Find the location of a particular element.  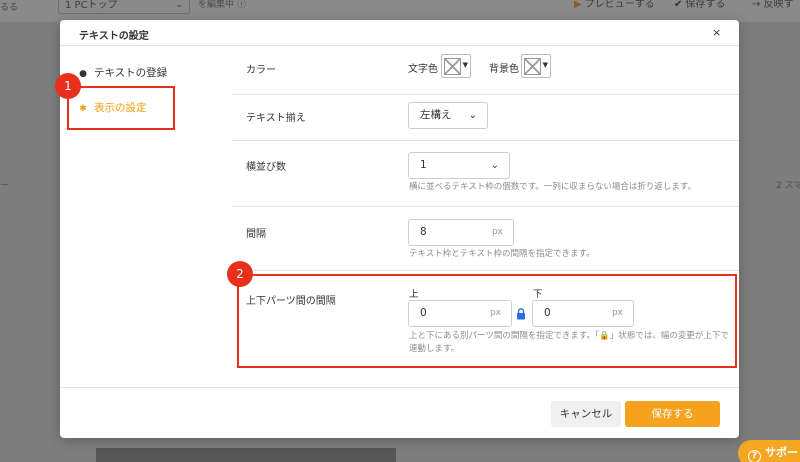

annotation-badge-2: 2 is located at coordinates (240, 274).